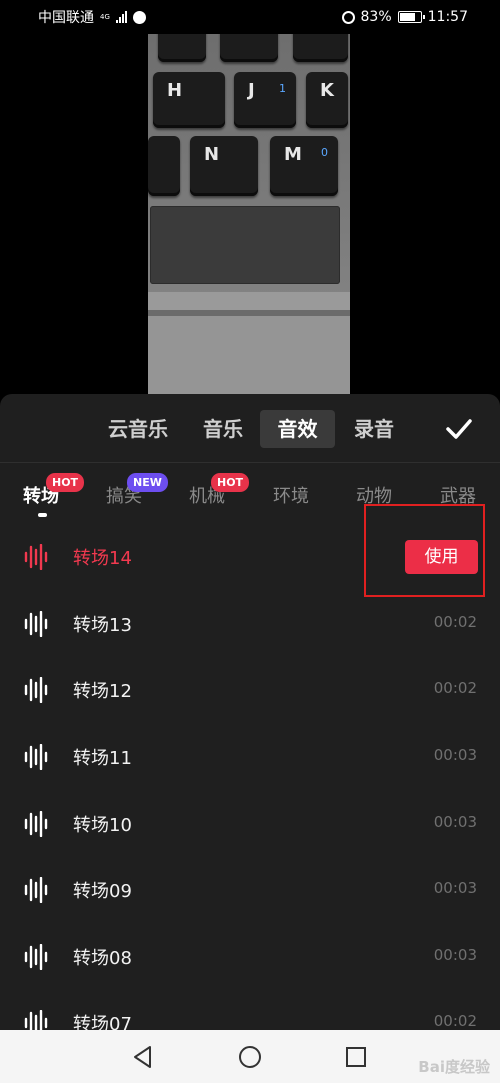 The height and width of the screenshot is (1083, 500). I want to click on system-nav-bar: Bai度经验, so click(250, 1056).